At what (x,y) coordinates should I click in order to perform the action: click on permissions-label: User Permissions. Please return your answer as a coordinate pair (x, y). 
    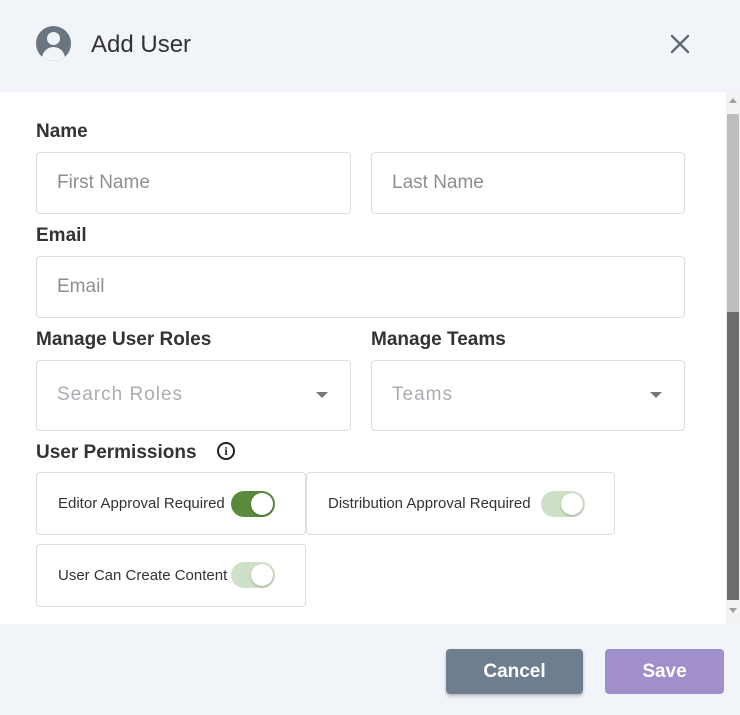
    Looking at the image, I should click on (116, 452).